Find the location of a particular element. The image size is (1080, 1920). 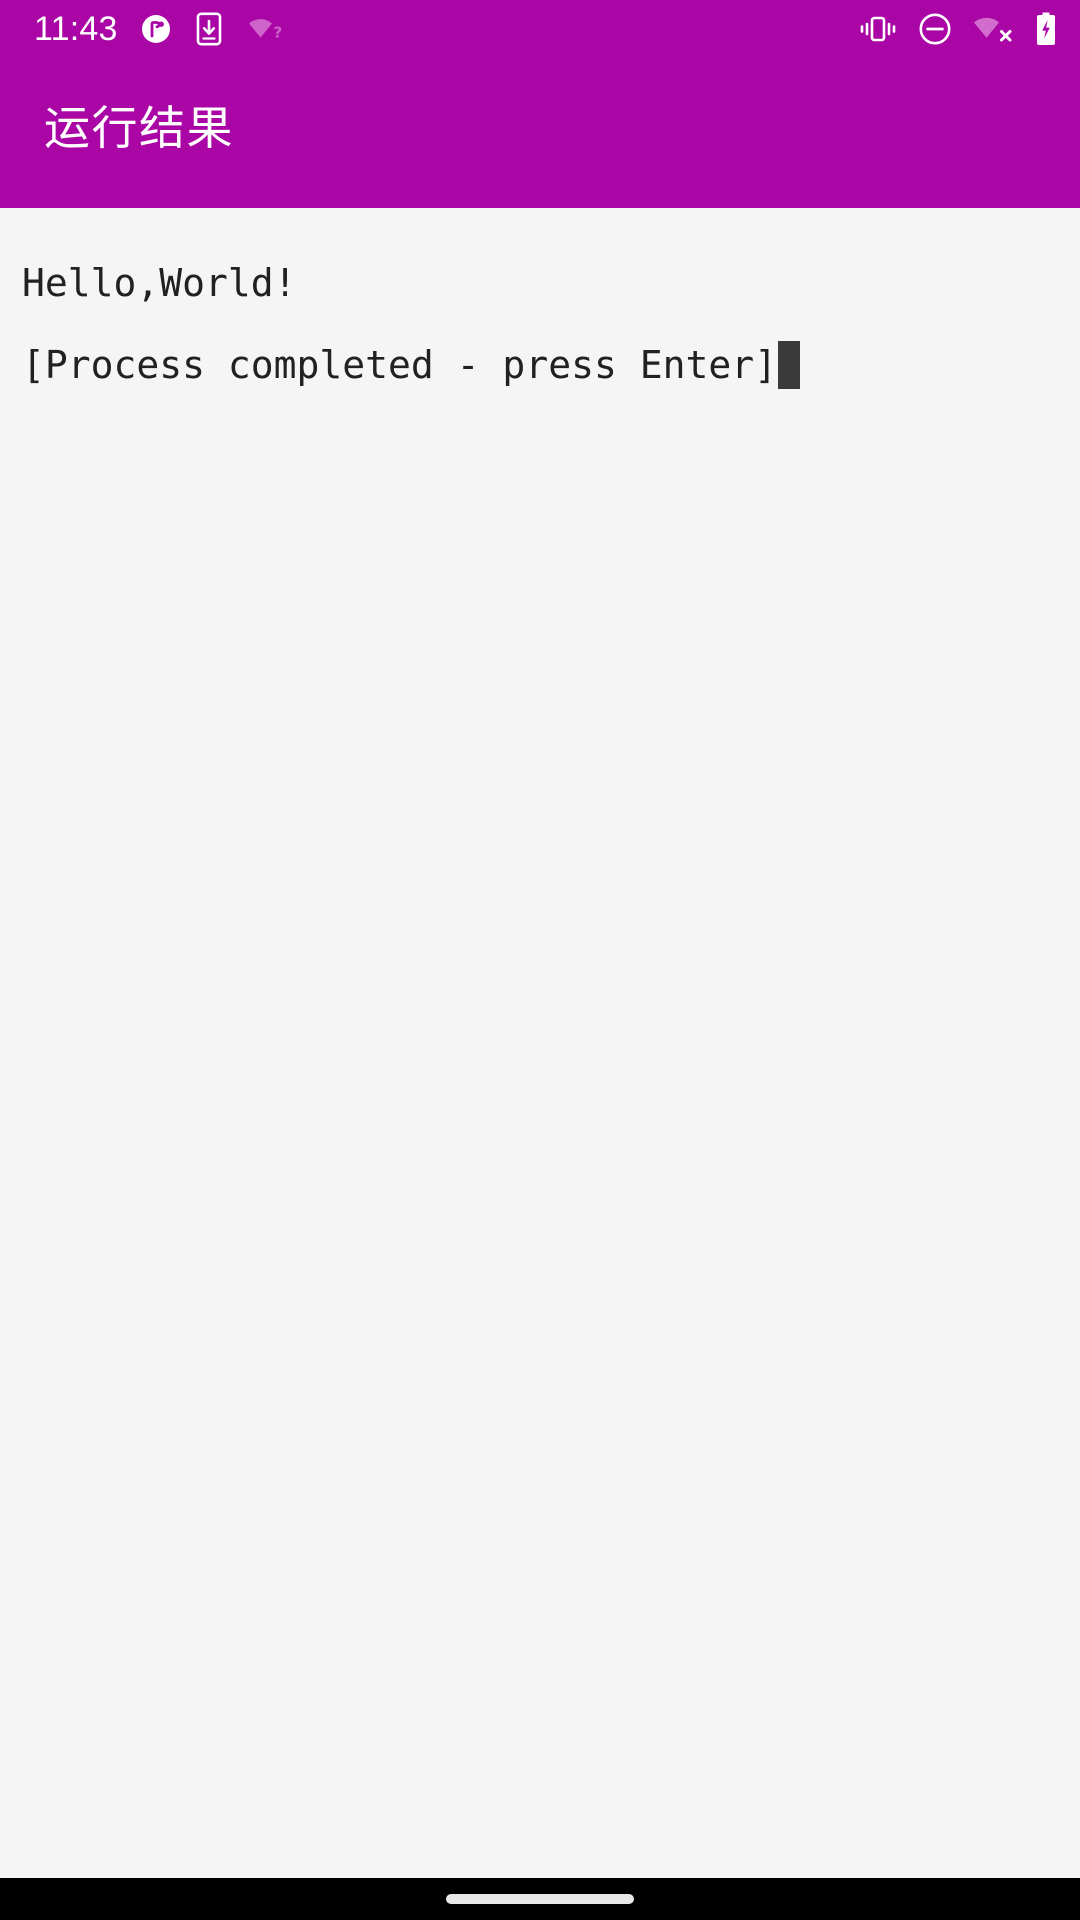

battery-charging-icon is located at coordinates (1046, 29).